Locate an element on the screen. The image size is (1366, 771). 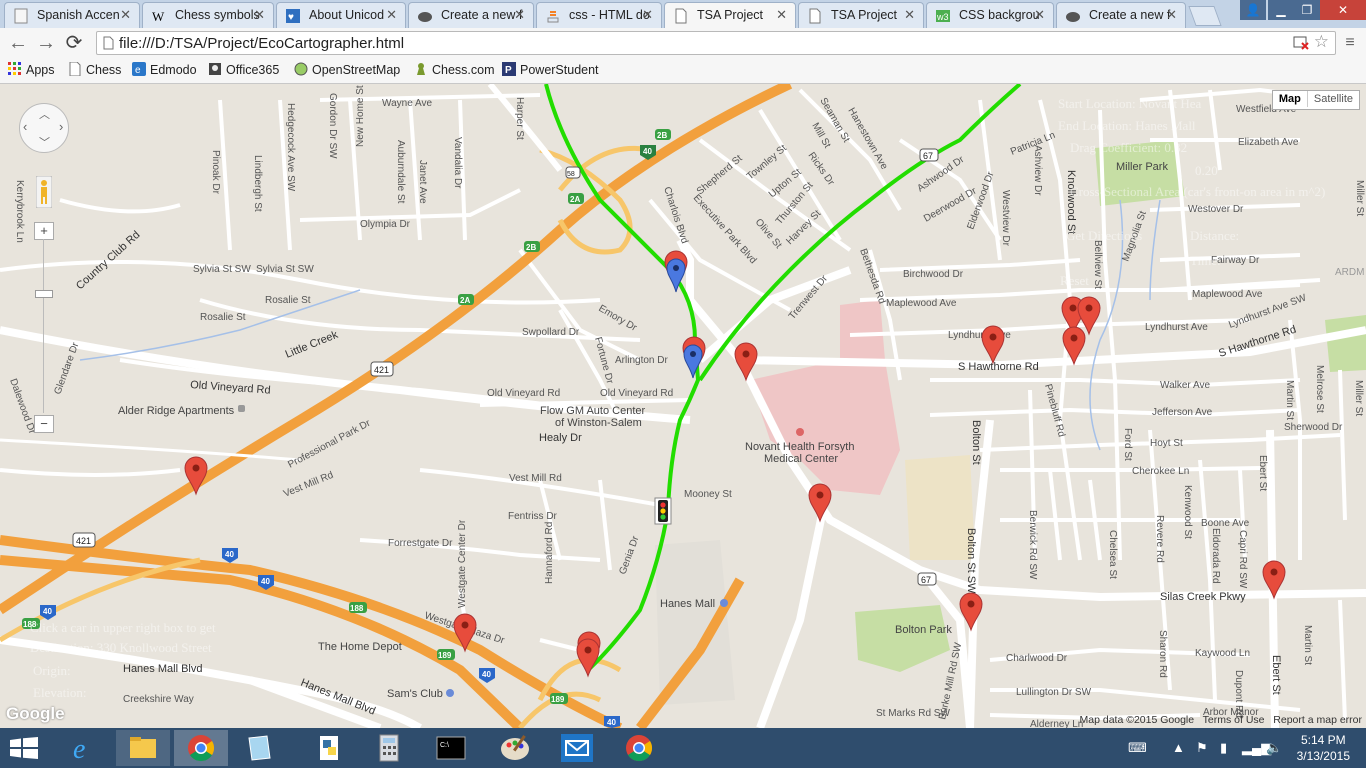
system-clock: 5:14 PM 3/13/2015 is located at coordinates (1323, 748).